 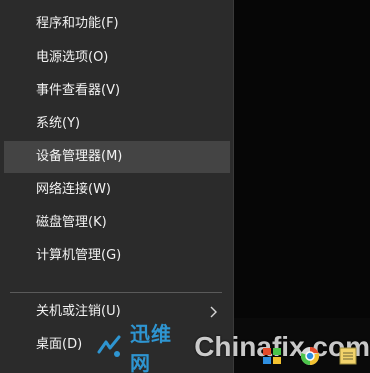 I want to click on menu-item-label: 网络连接(W), so click(x=73, y=189).